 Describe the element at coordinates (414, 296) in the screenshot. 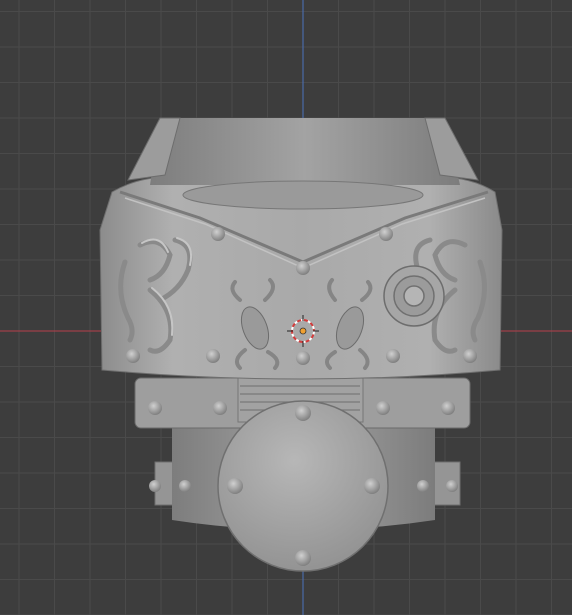

I see `shoulder-boss` at that location.